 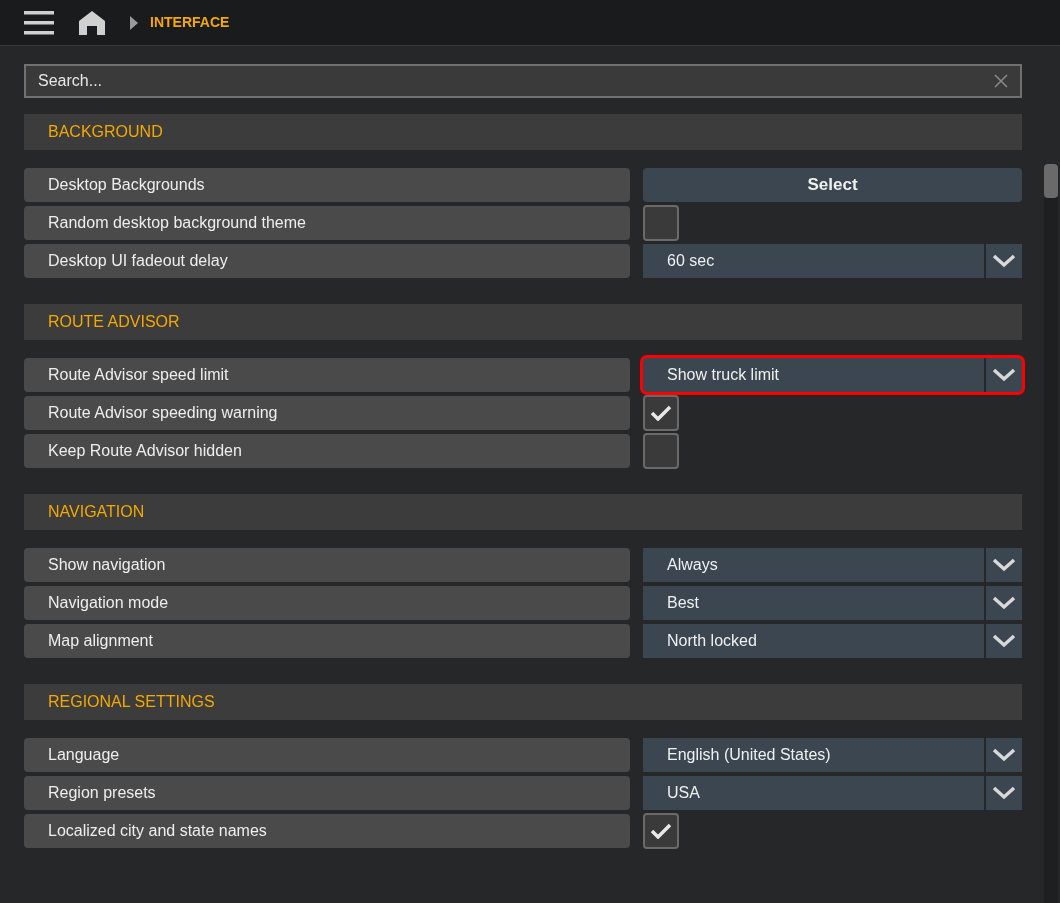 I want to click on setting-label: Random desktop background theme, so click(x=177, y=223).